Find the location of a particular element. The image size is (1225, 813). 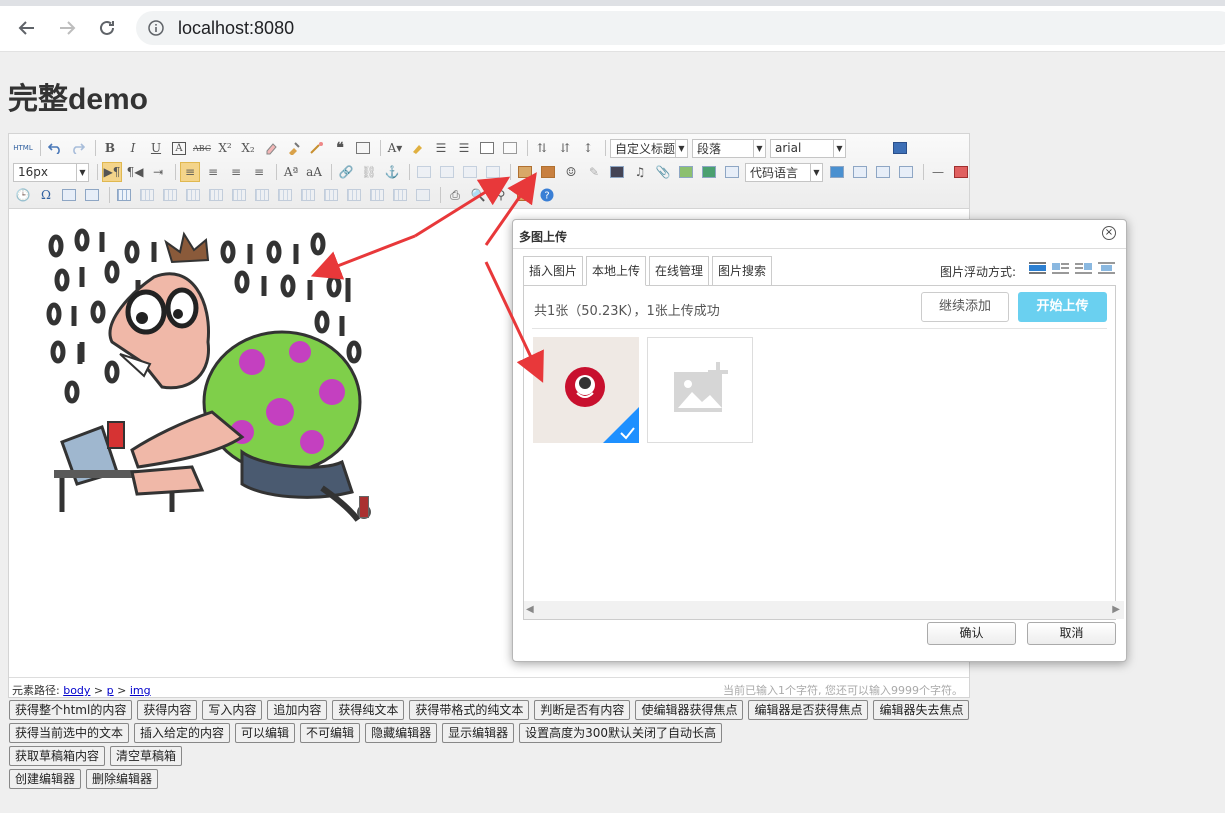

image-none-icon is located at coordinates (424, 172).